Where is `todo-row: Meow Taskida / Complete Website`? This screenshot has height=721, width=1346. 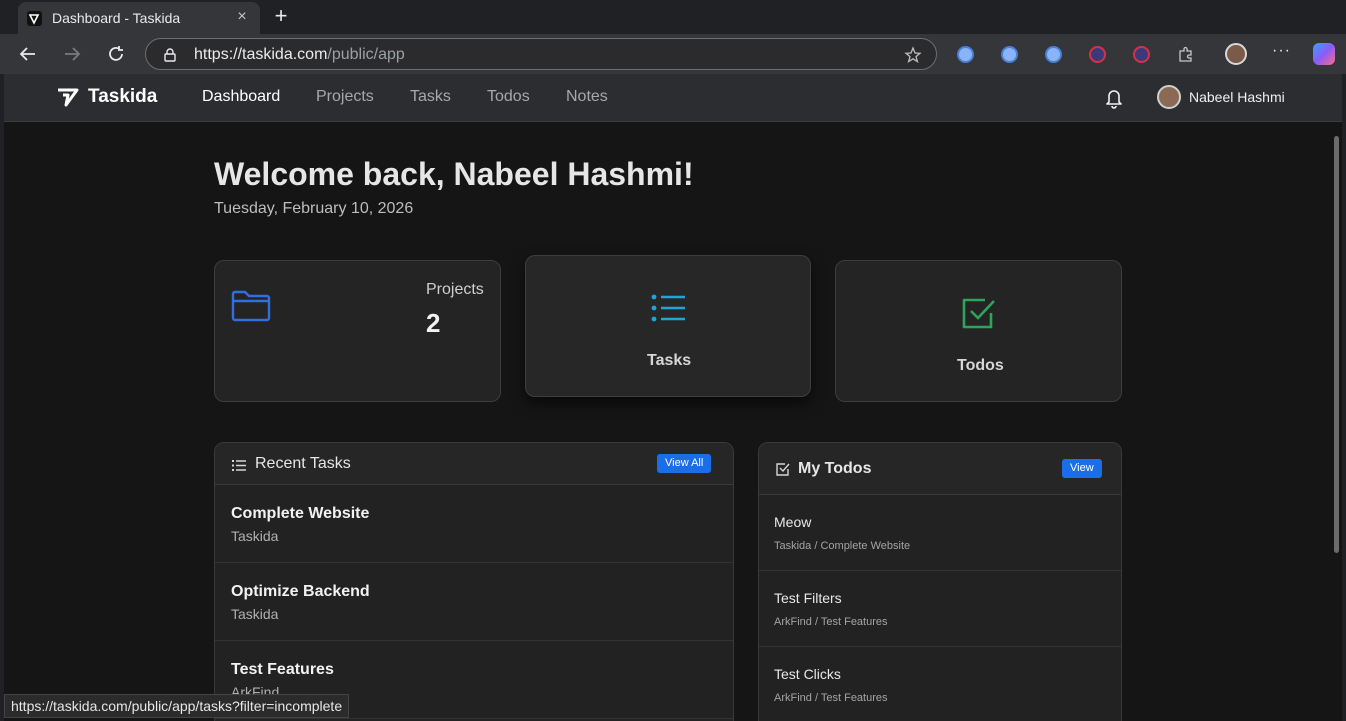
todo-row: Meow Taskida / Complete Website is located at coordinates (940, 533).